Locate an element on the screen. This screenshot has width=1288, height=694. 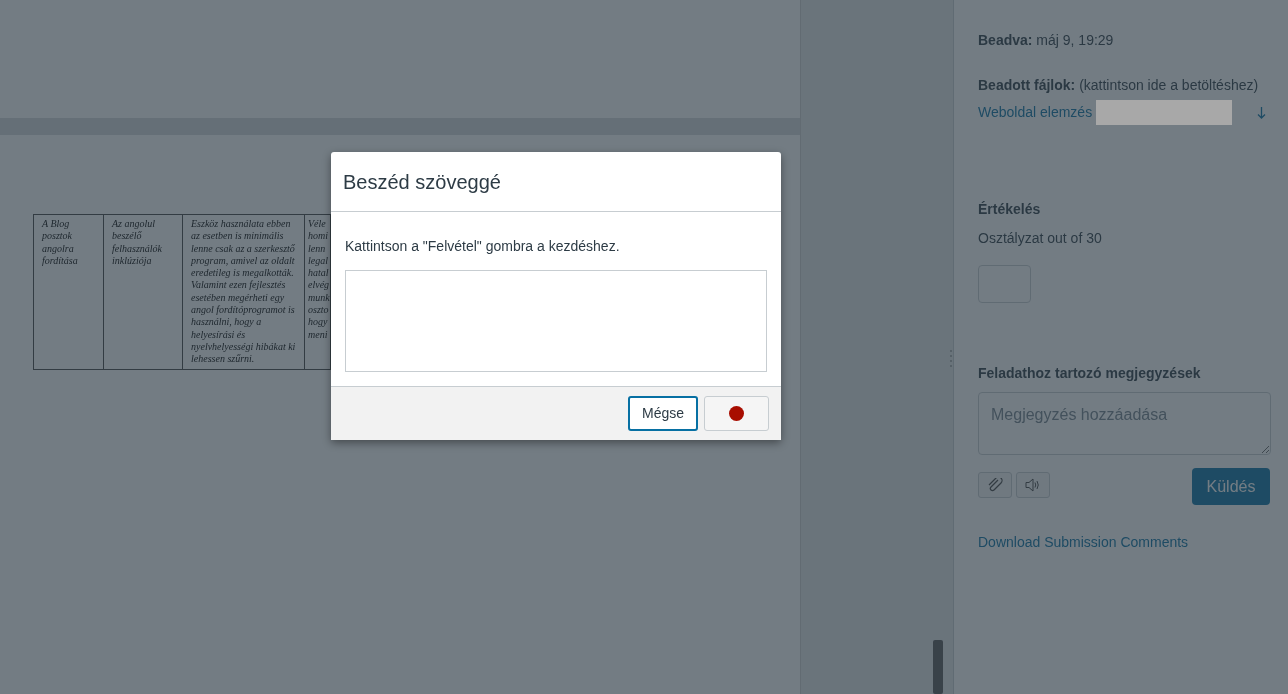
record-button is located at coordinates (736, 413).